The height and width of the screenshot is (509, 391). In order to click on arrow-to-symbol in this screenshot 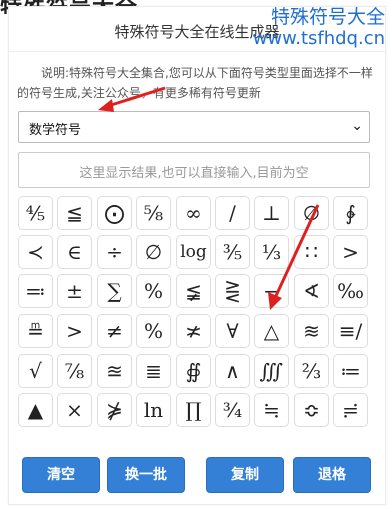, I will do `click(294, 257)`.